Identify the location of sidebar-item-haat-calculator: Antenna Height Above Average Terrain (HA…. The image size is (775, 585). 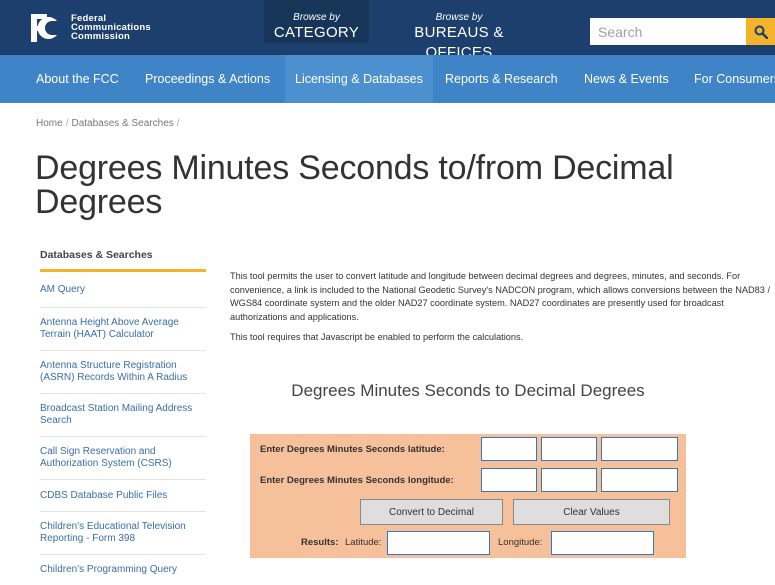
(123, 329).